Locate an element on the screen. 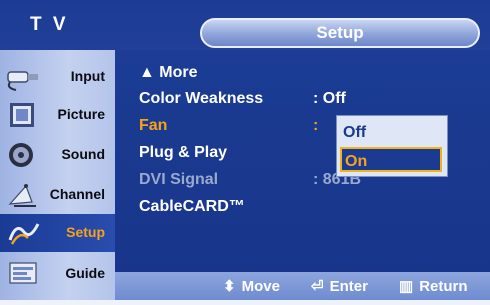 The width and height of the screenshot is (490, 305). sidebar-item-label: Picture is located at coordinates (81, 114).